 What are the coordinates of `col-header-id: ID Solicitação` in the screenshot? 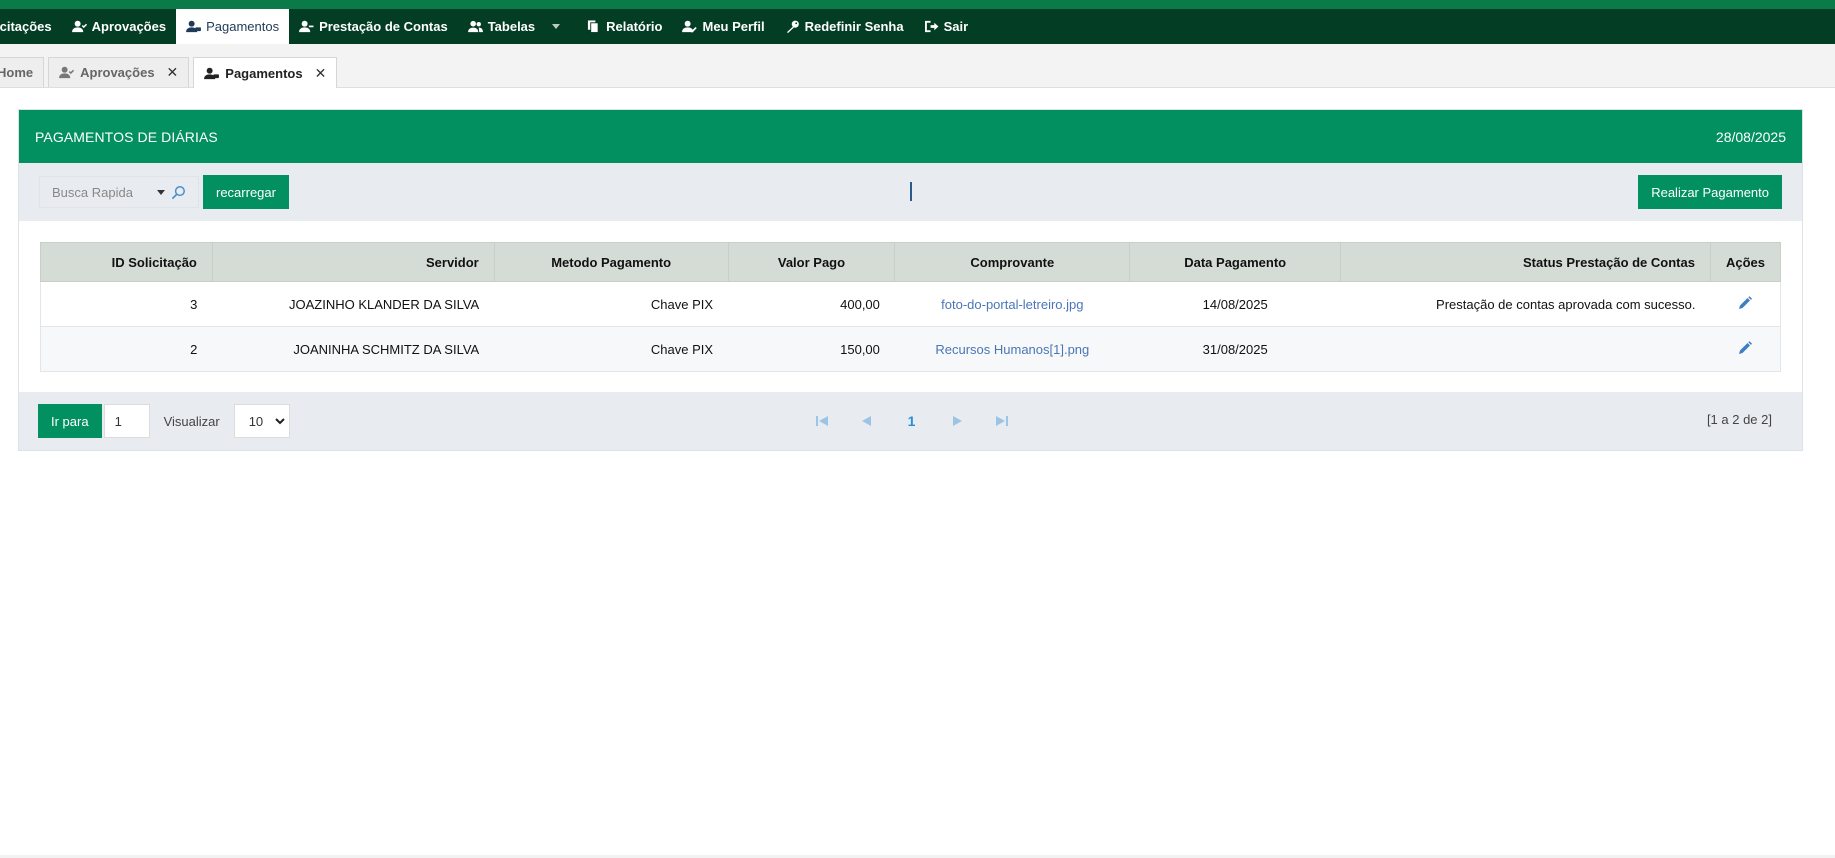 It's located at (126, 262).